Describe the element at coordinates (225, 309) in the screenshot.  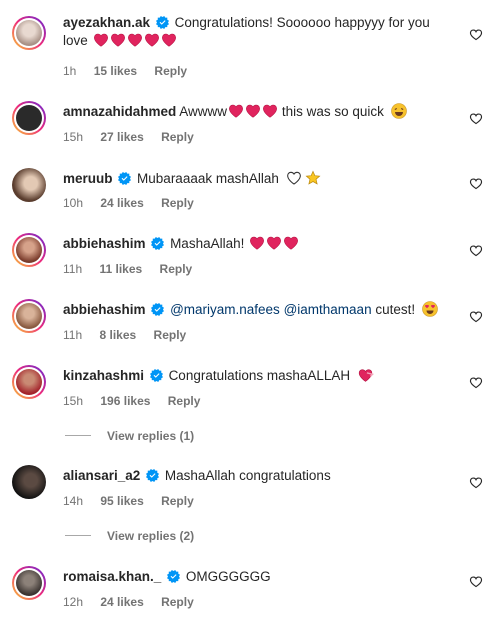
I see `mention-link: @mariyam.nafees` at that location.